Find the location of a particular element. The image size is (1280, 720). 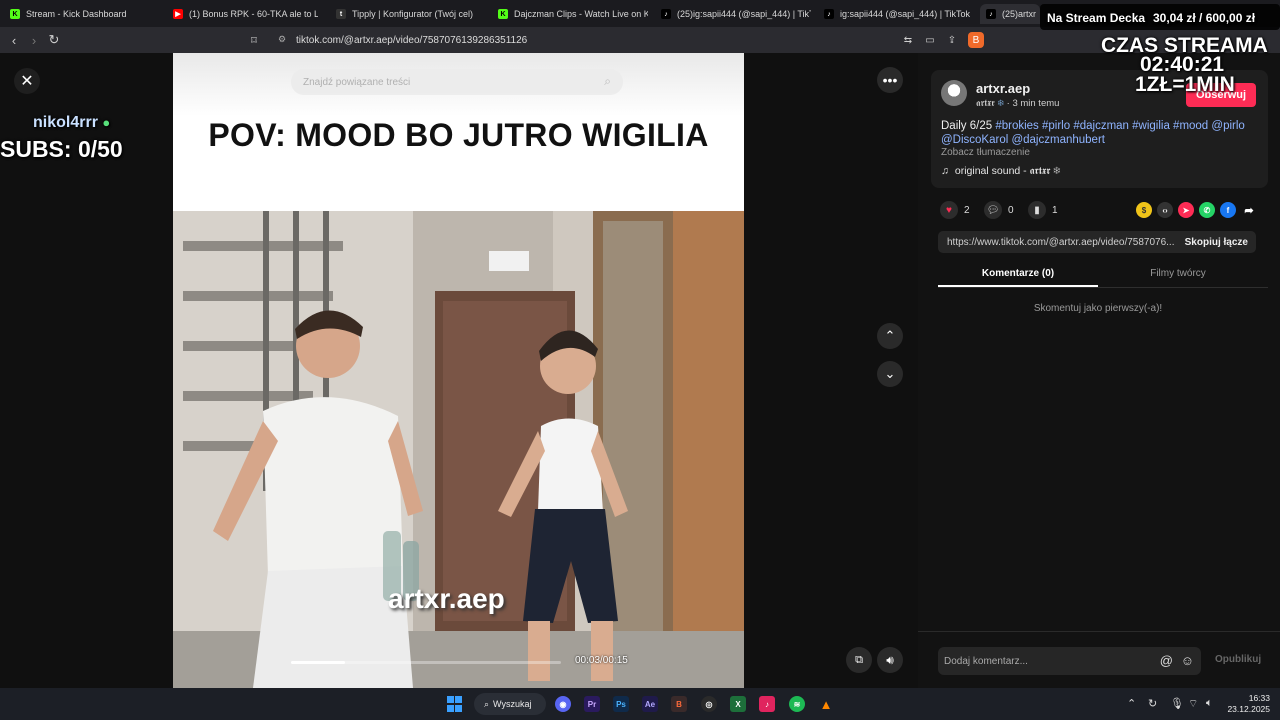

browser-tab: K Dajczman Clips - Watch Live on Kick is located at coordinates (573, 14).